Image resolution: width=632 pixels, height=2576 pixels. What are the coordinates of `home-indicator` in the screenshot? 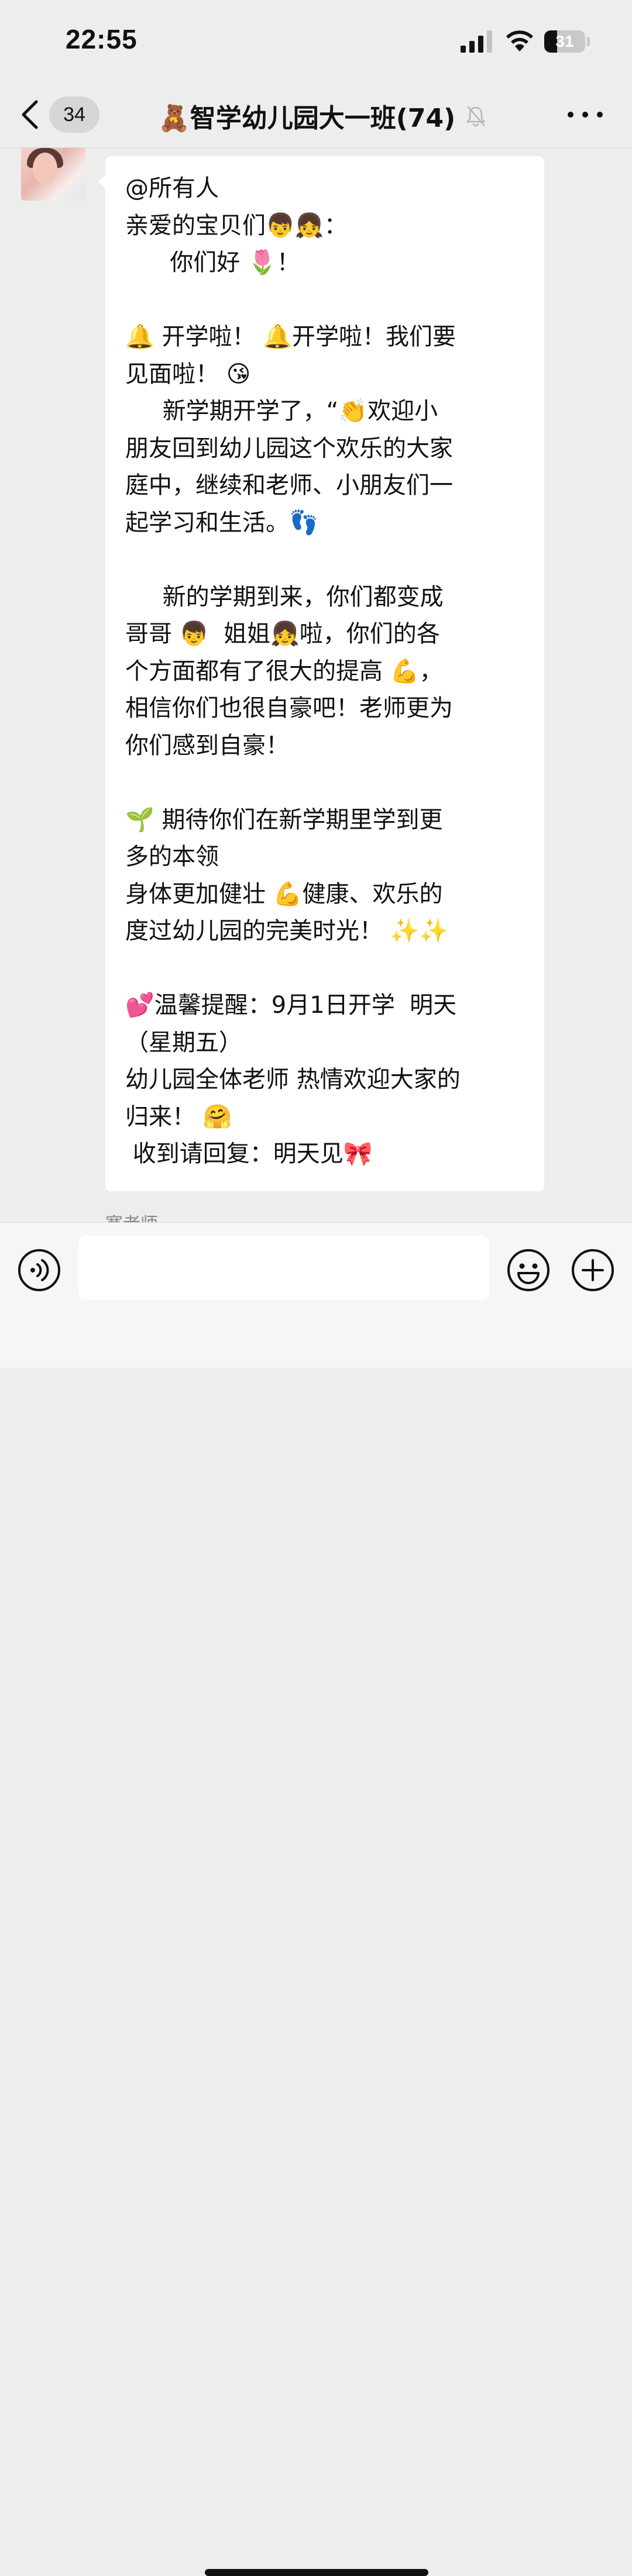 It's located at (316, 2572).